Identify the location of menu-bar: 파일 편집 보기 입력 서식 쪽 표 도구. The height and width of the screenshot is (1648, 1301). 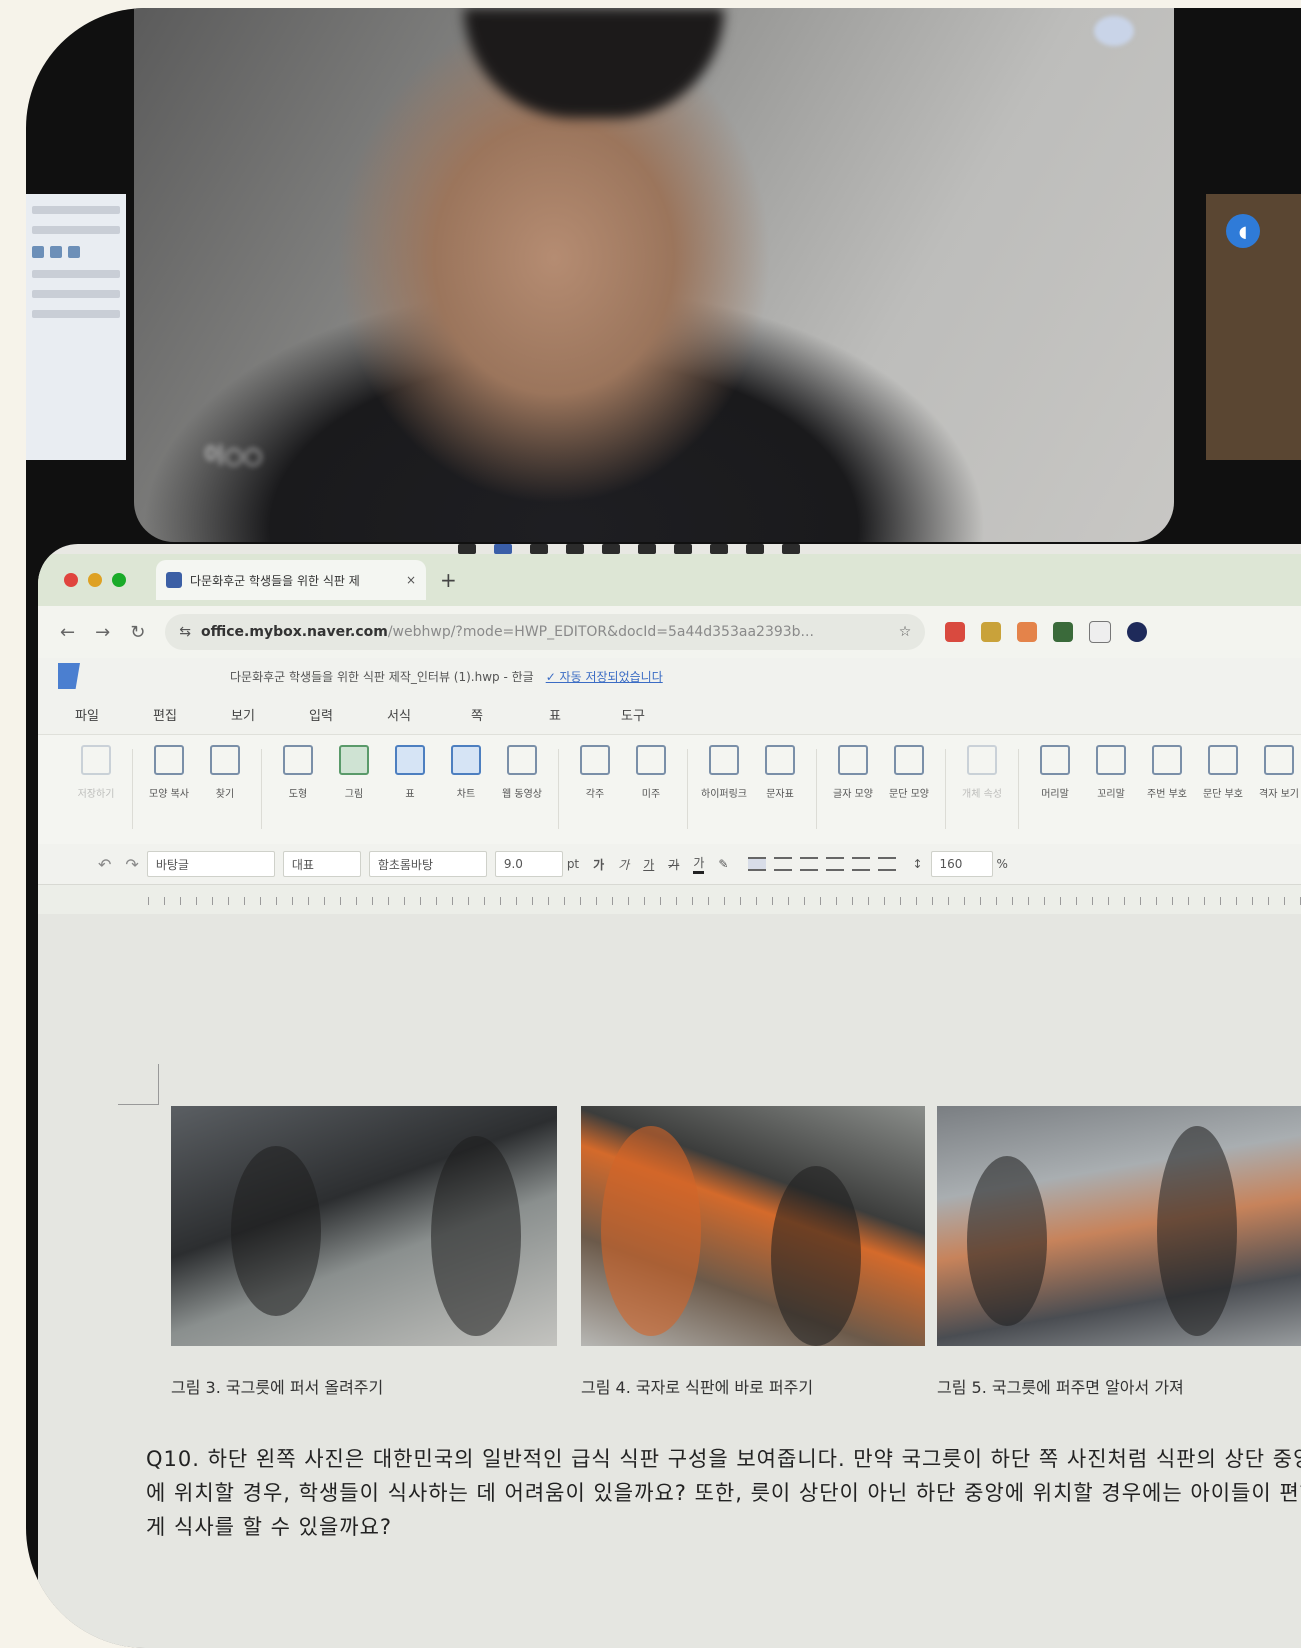
(669, 714).